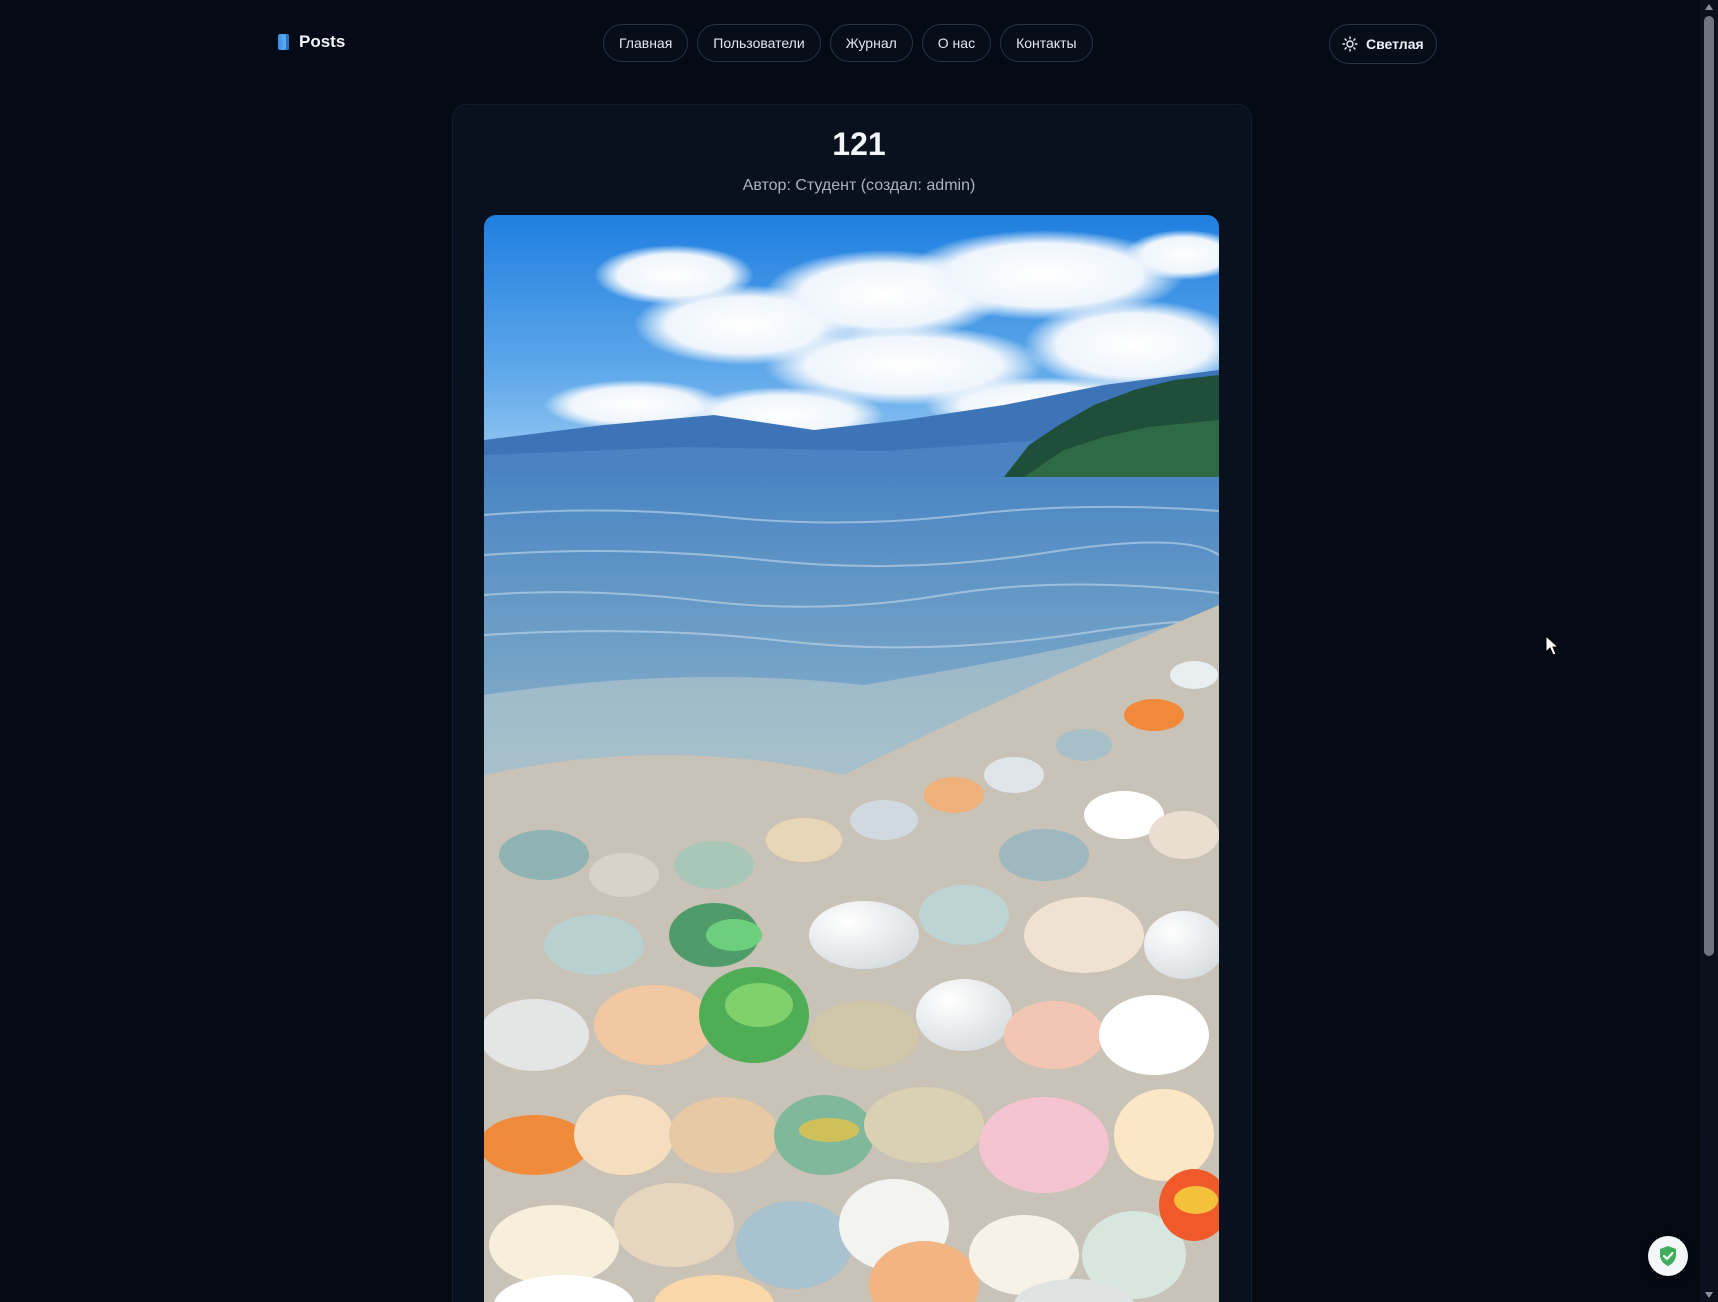 This screenshot has height=1302, width=1718. What do you see at coordinates (1395, 44) in the screenshot?
I see `theme-toggle-label: Светлая` at bounding box center [1395, 44].